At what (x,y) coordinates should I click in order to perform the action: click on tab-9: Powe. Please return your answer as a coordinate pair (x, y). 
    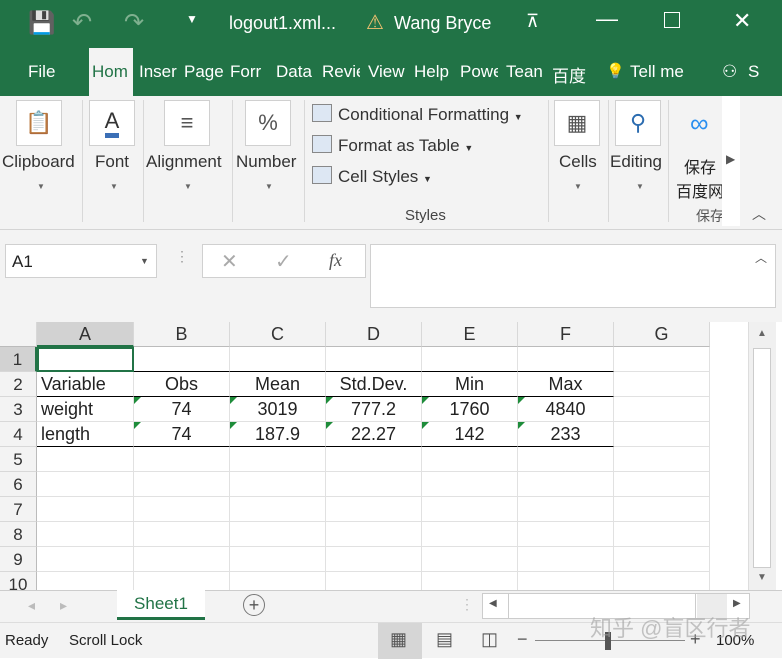
    Looking at the image, I should click on (479, 72).